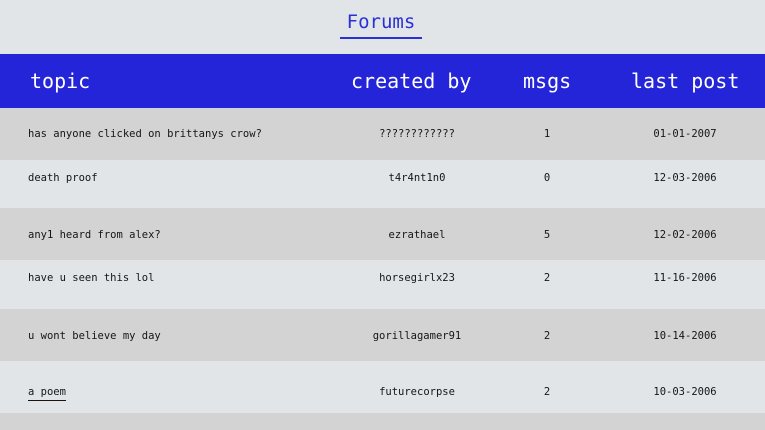 This screenshot has height=430, width=765. Describe the element at coordinates (685, 278) in the screenshot. I see `row-last-post: 11-16-2006` at that location.